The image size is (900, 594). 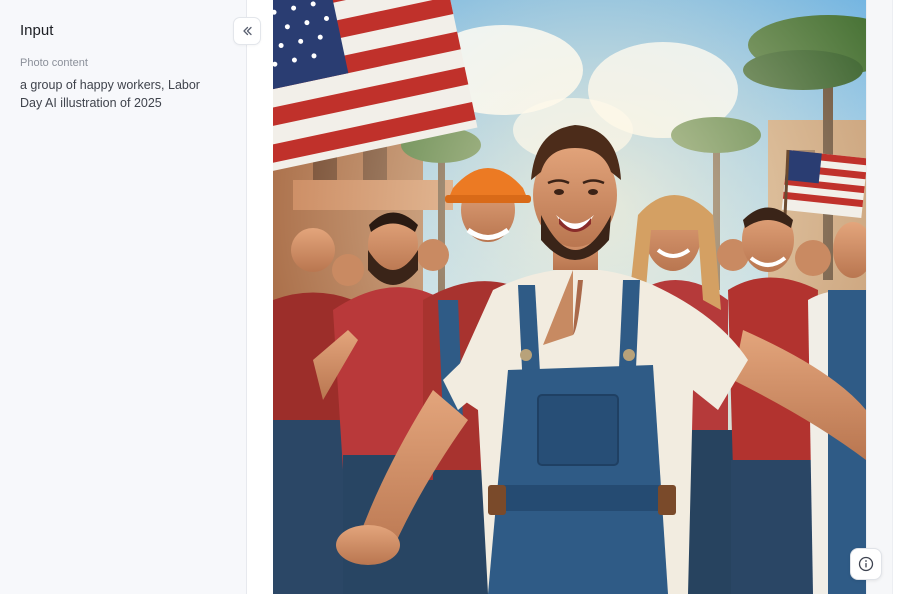 What do you see at coordinates (54, 63) in the screenshot?
I see `prompt-label: Photo content` at bounding box center [54, 63].